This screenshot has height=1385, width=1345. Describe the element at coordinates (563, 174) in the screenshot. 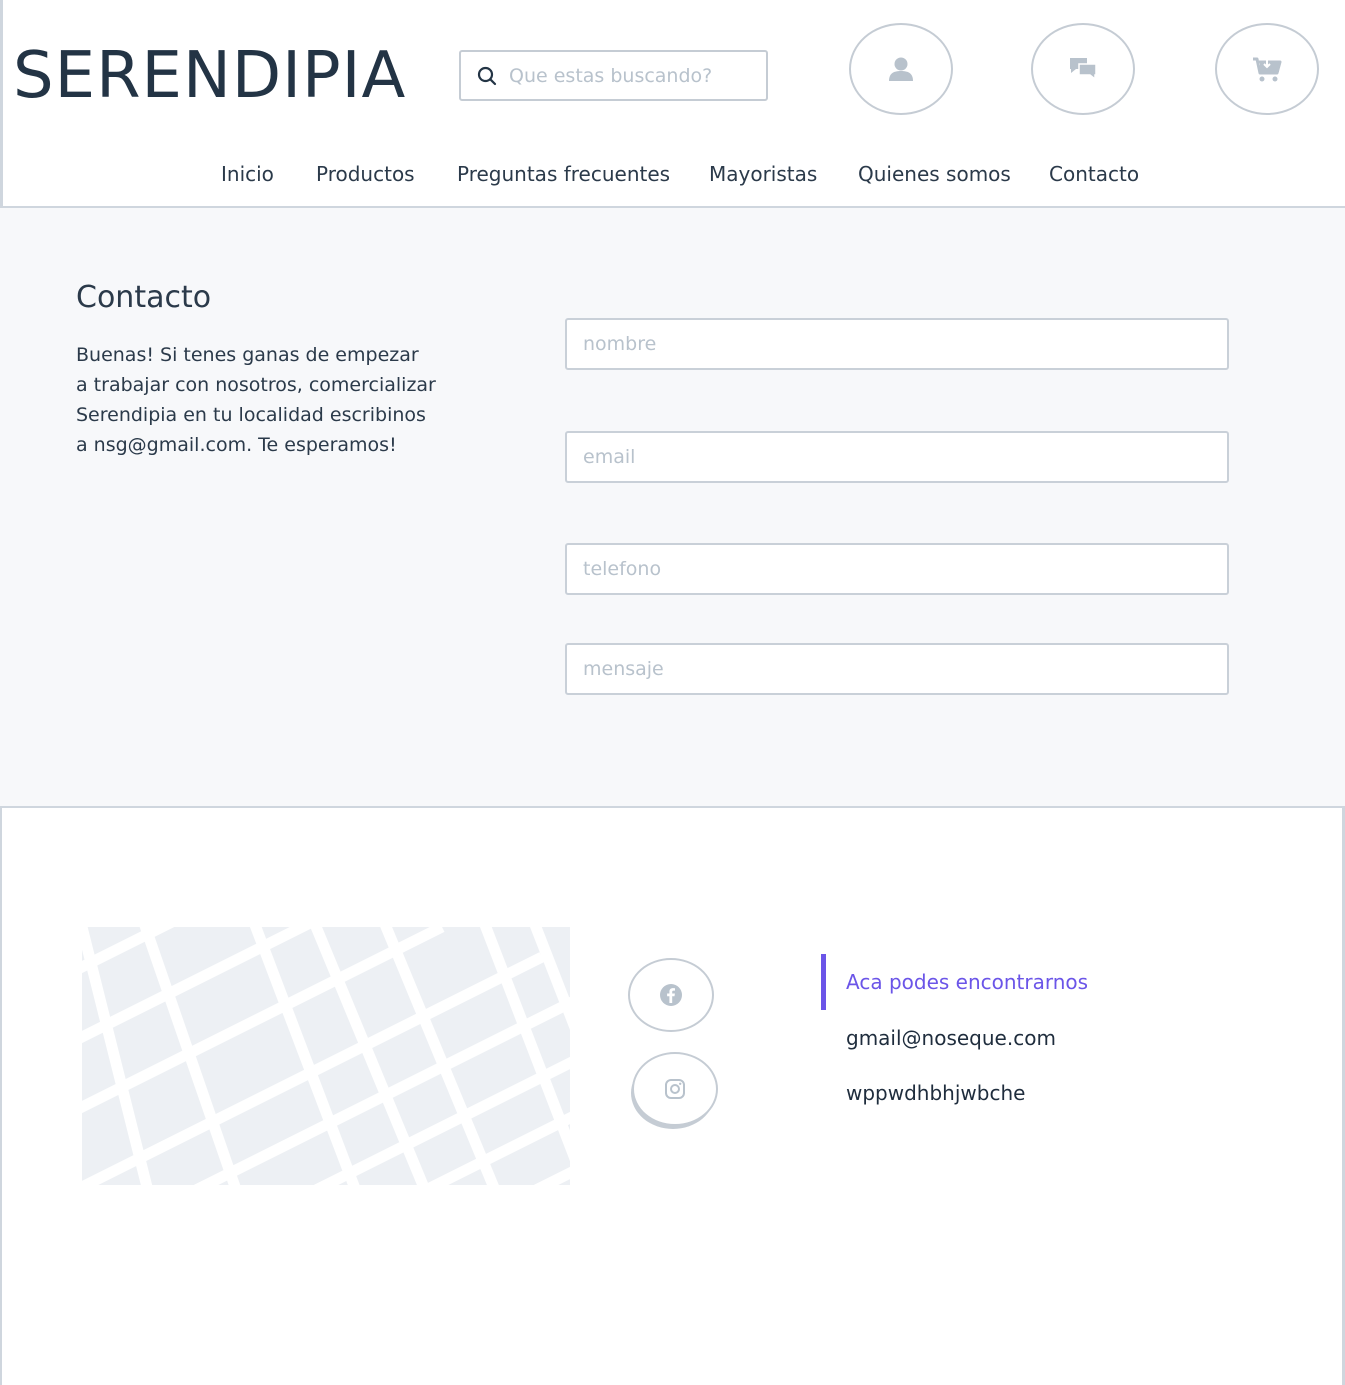

I see `nav-item-preguntas-frecuentes: Preguntas frecuentes` at that location.